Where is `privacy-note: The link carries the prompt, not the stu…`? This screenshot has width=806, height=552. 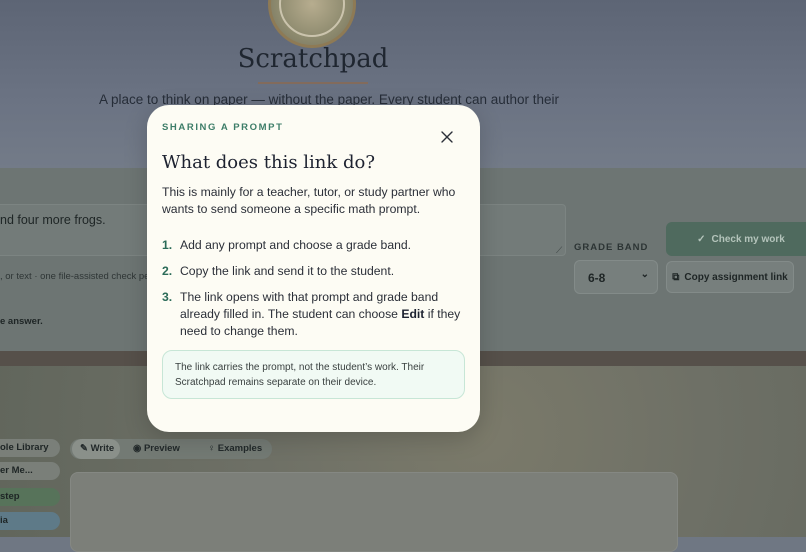 privacy-note: The link carries the prompt, not the stu… is located at coordinates (313, 374).